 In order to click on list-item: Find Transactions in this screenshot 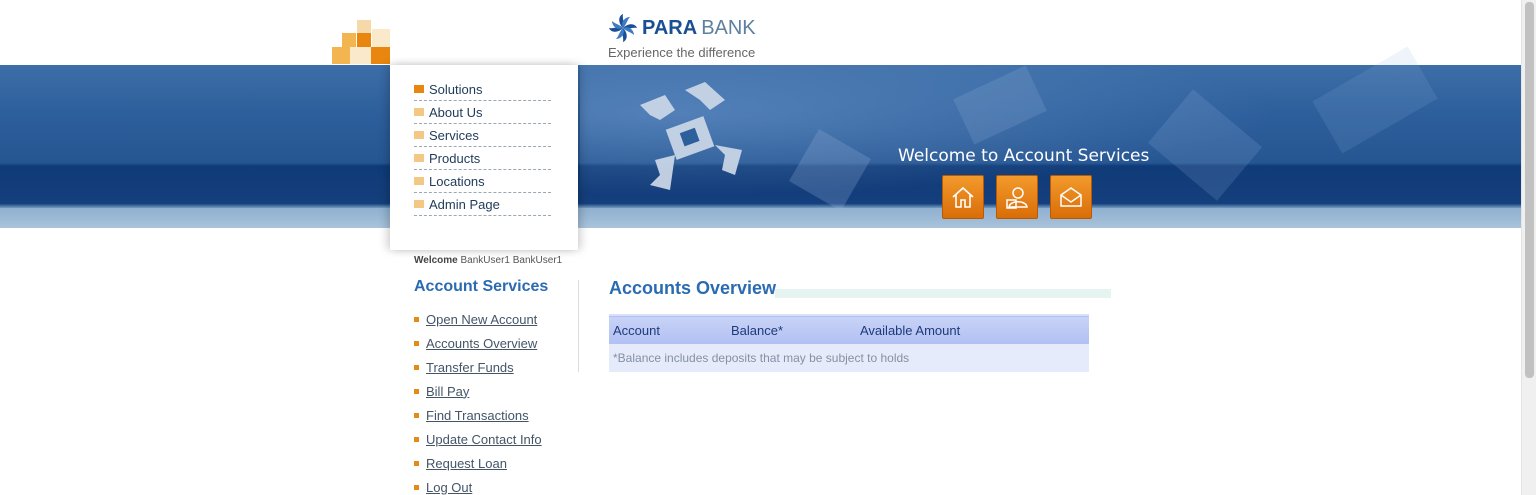, I will do `click(478, 415)`.